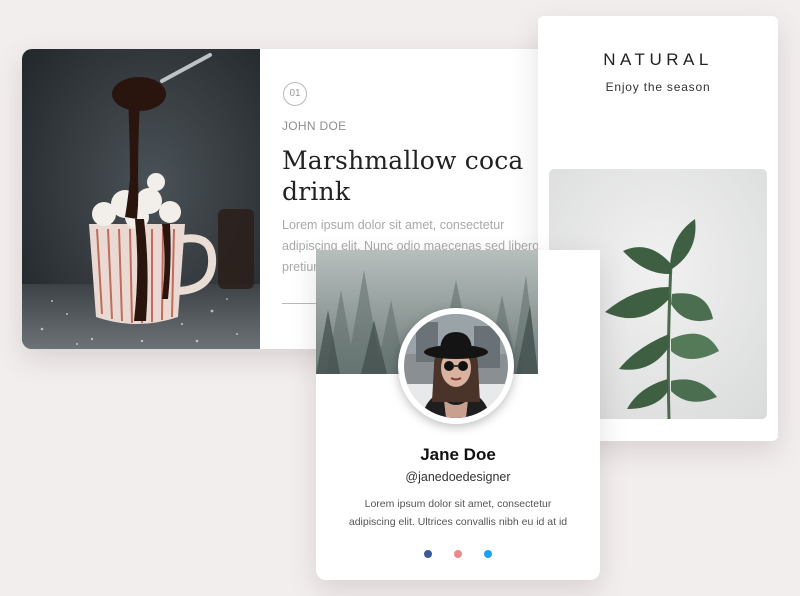 The width and height of the screenshot is (800, 596). I want to click on social-links, so click(458, 554).